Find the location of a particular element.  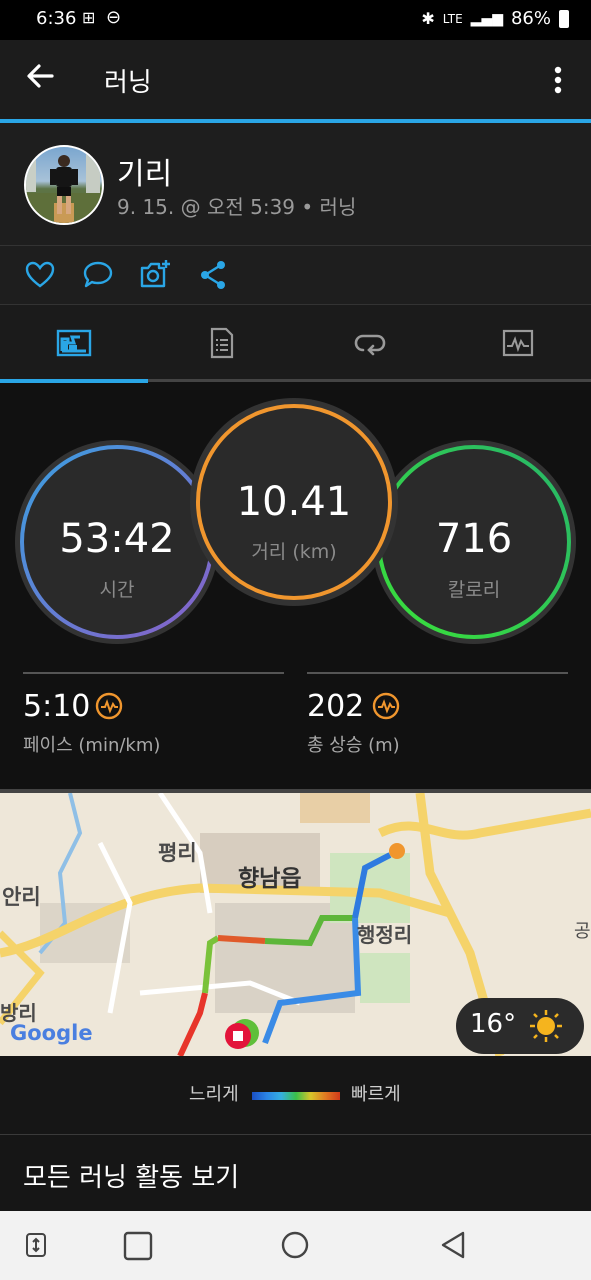

add-photo-camera-icon is located at coordinates (156, 276).